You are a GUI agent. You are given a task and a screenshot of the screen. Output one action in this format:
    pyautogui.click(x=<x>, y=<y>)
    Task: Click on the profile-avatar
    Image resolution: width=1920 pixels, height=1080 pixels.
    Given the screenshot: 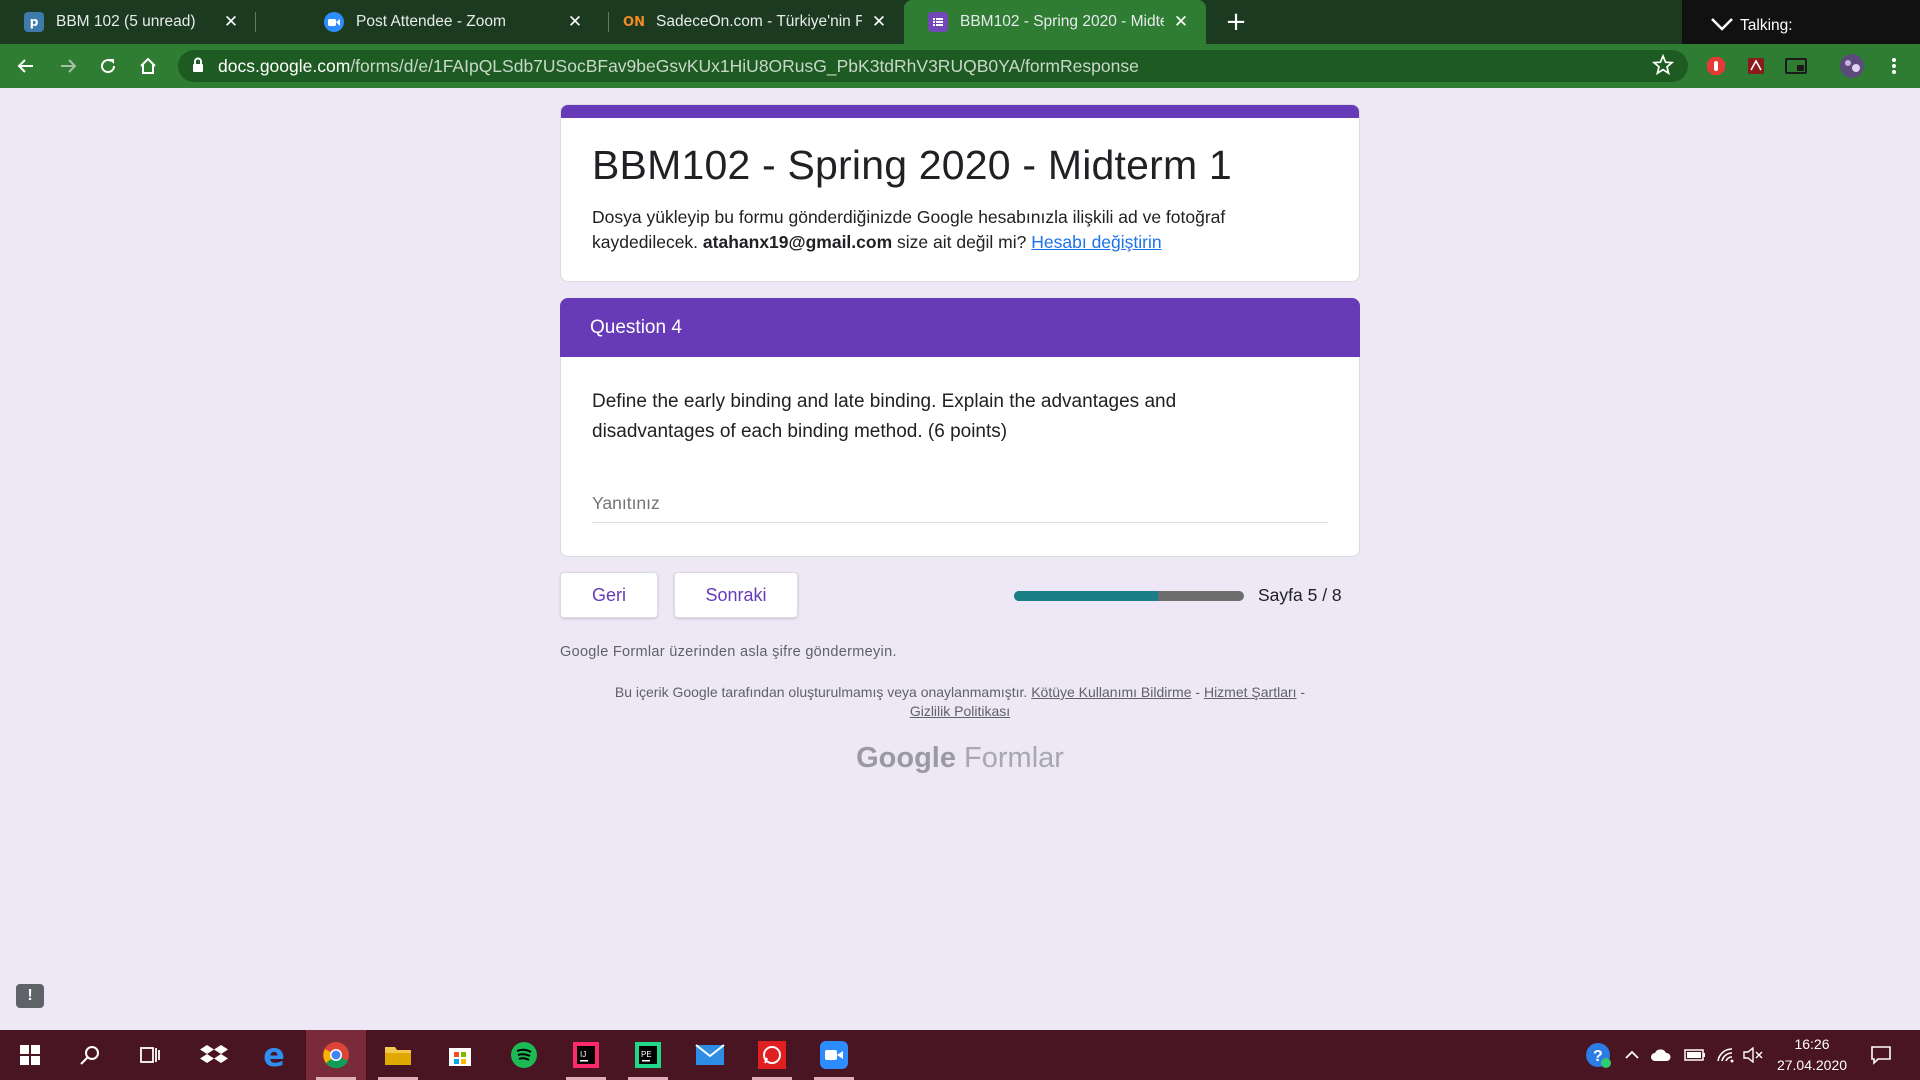 What is the action you would take?
    pyautogui.click(x=1852, y=66)
    